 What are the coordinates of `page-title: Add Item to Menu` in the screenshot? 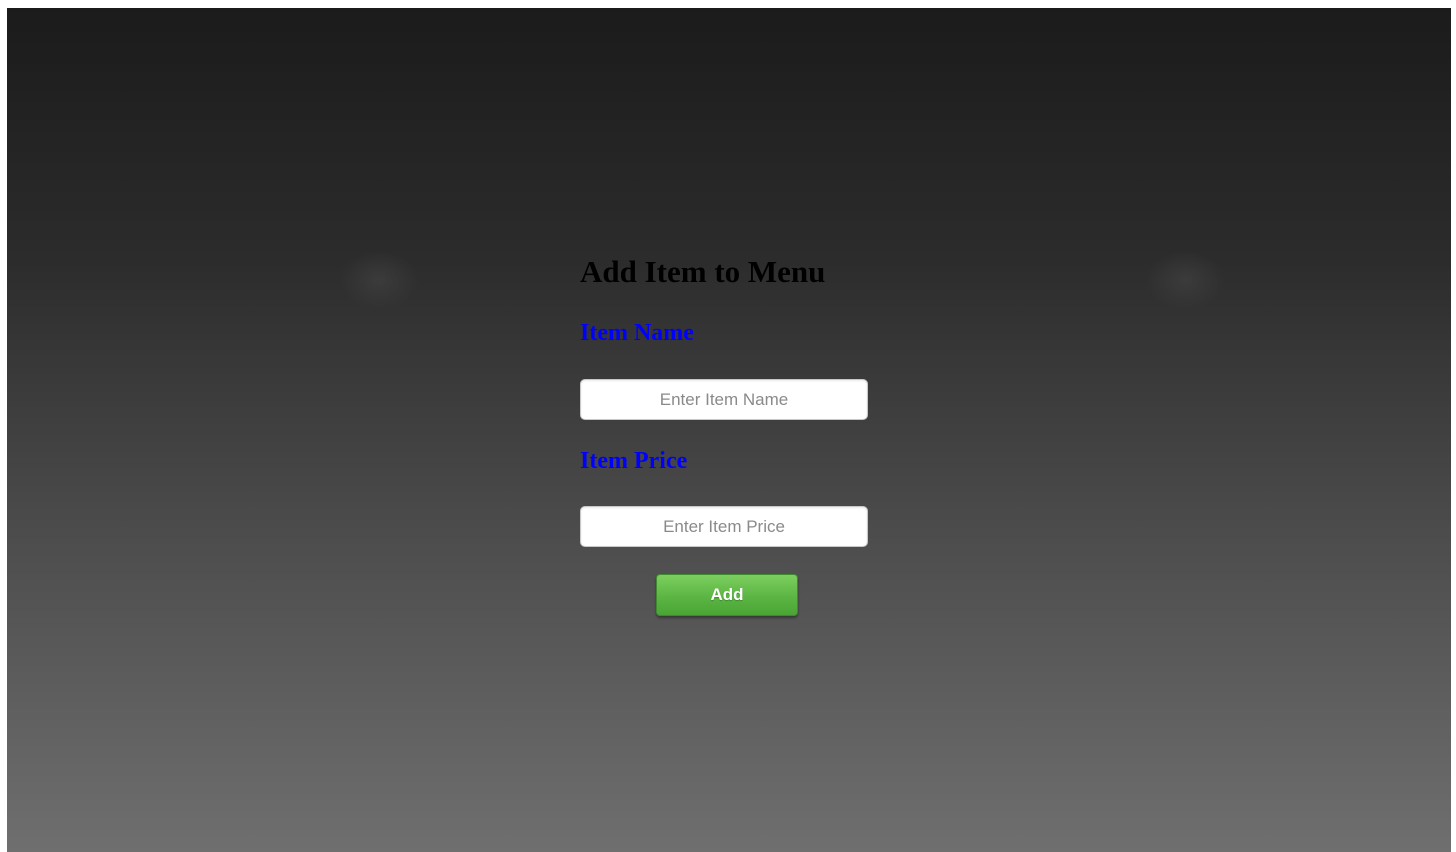 It's located at (703, 271).